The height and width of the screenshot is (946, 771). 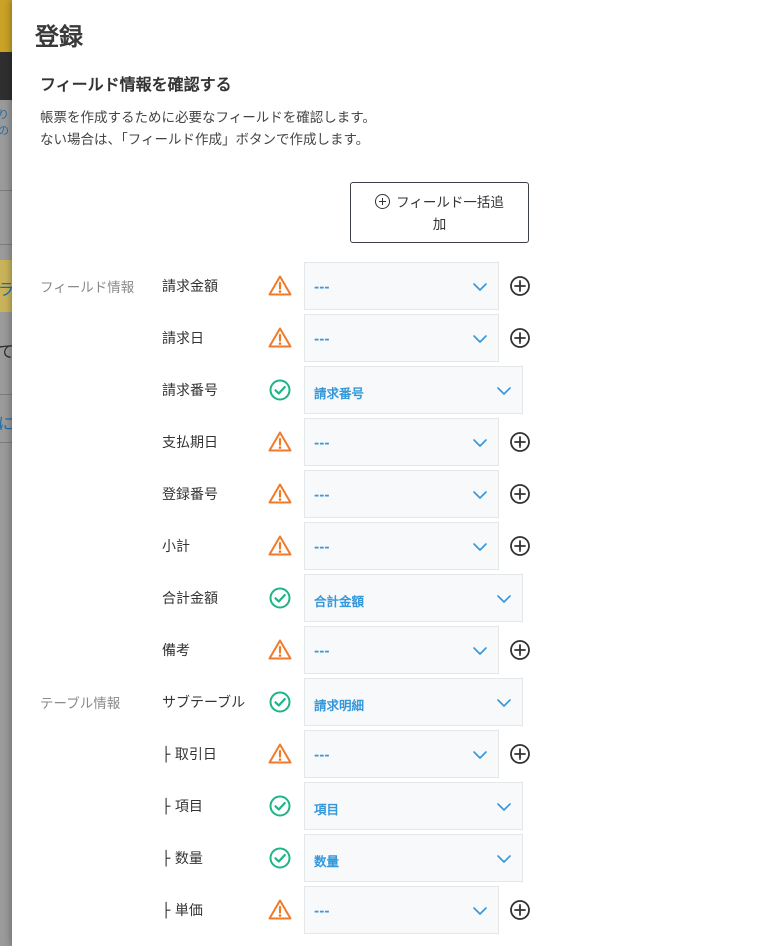 I want to click on field-row: 請求番号 請求番号, so click(x=391, y=390).